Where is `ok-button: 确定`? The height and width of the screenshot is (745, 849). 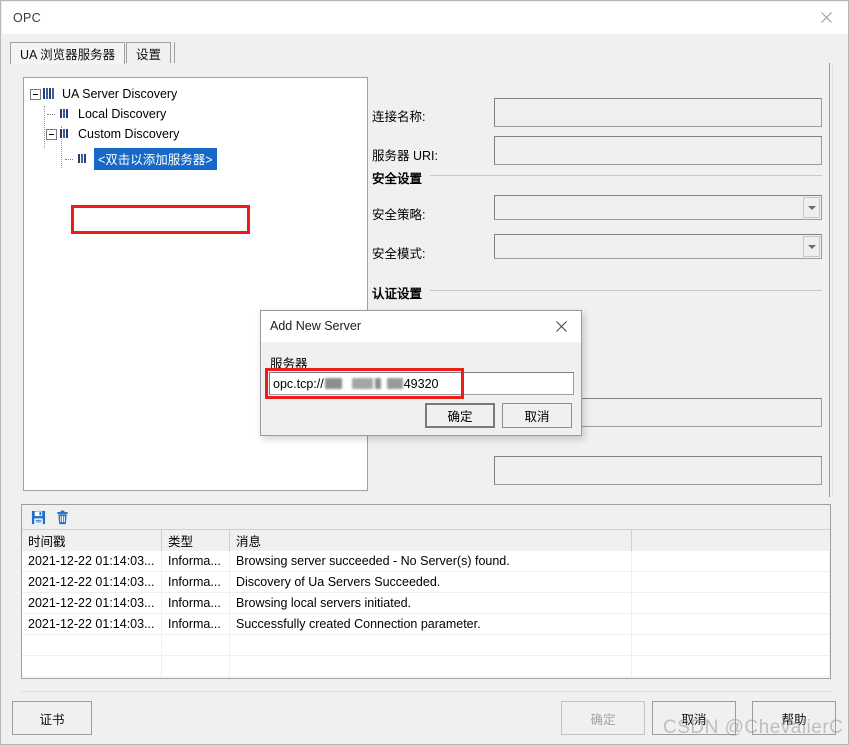
ok-button: 确定 is located at coordinates (603, 718).